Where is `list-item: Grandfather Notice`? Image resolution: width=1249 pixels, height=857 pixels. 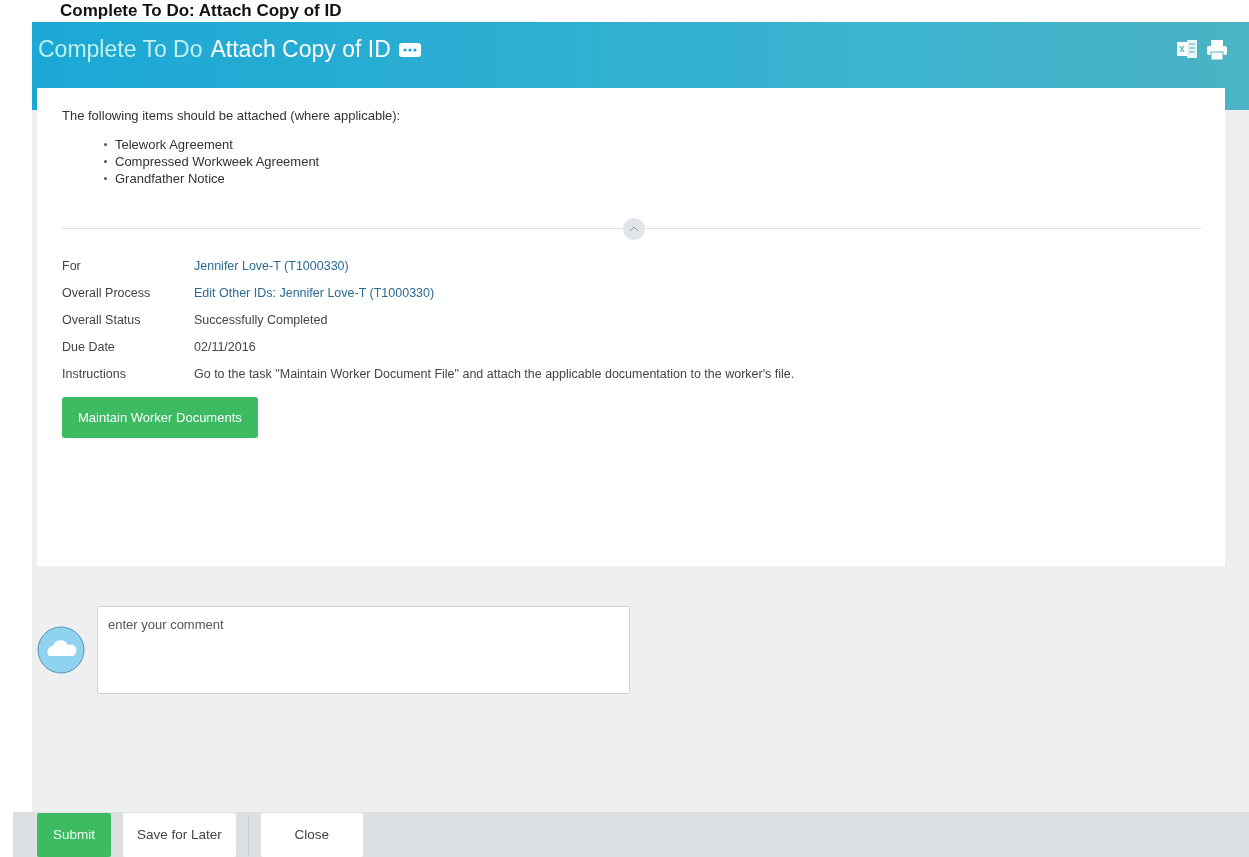
list-item: Grandfather Notice is located at coordinates (652, 178).